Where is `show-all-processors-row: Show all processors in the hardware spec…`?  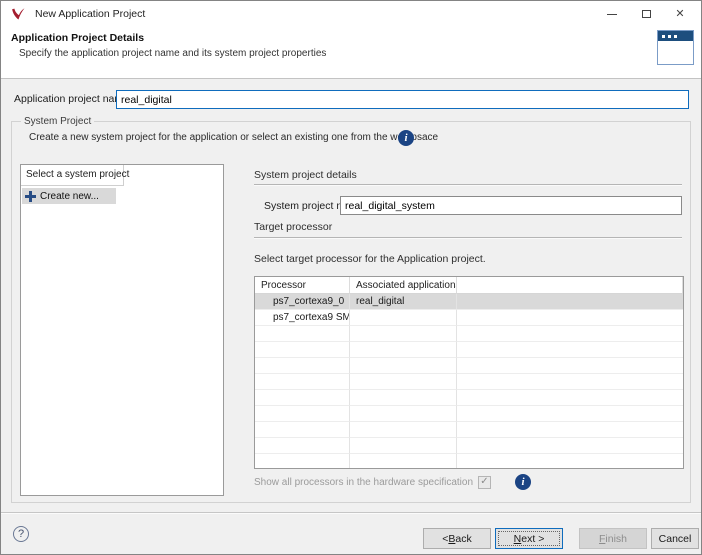
show-all-processors-row: Show all processors in the hardware spec… is located at coordinates (392, 482).